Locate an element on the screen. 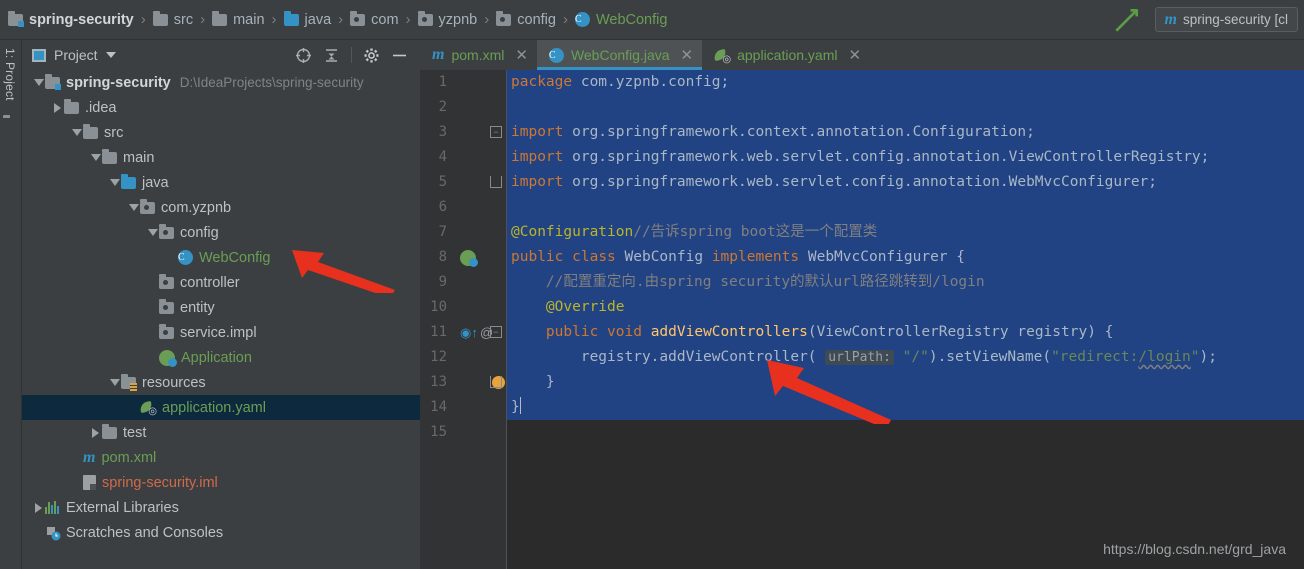 The height and width of the screenshot is (569, 1304). gutter-line: 11 ◉↑ @ − is located at coordinates (463, 332).